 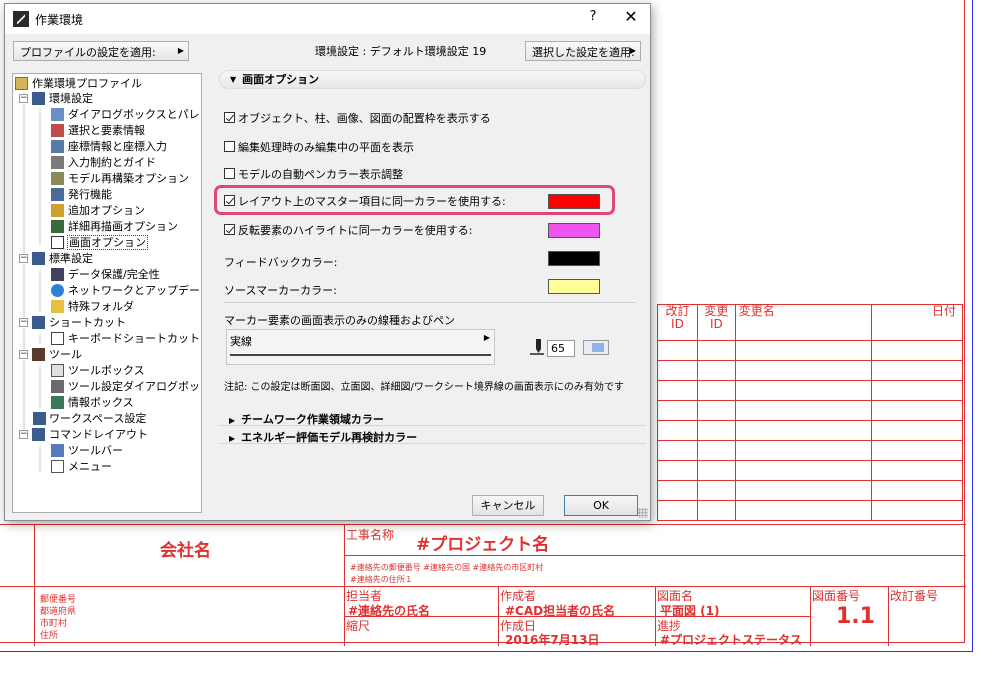 What do you see at coordinates (21, 83) in the screenshot?
I see `profile-icon` at bounding box center [21, 83].